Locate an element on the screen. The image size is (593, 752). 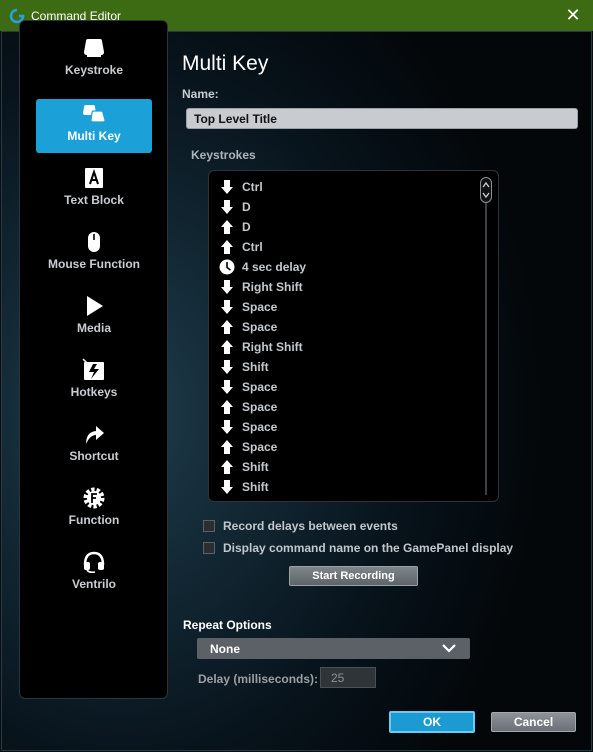
close-icon: ✕ is located at coordinates (573, 15).